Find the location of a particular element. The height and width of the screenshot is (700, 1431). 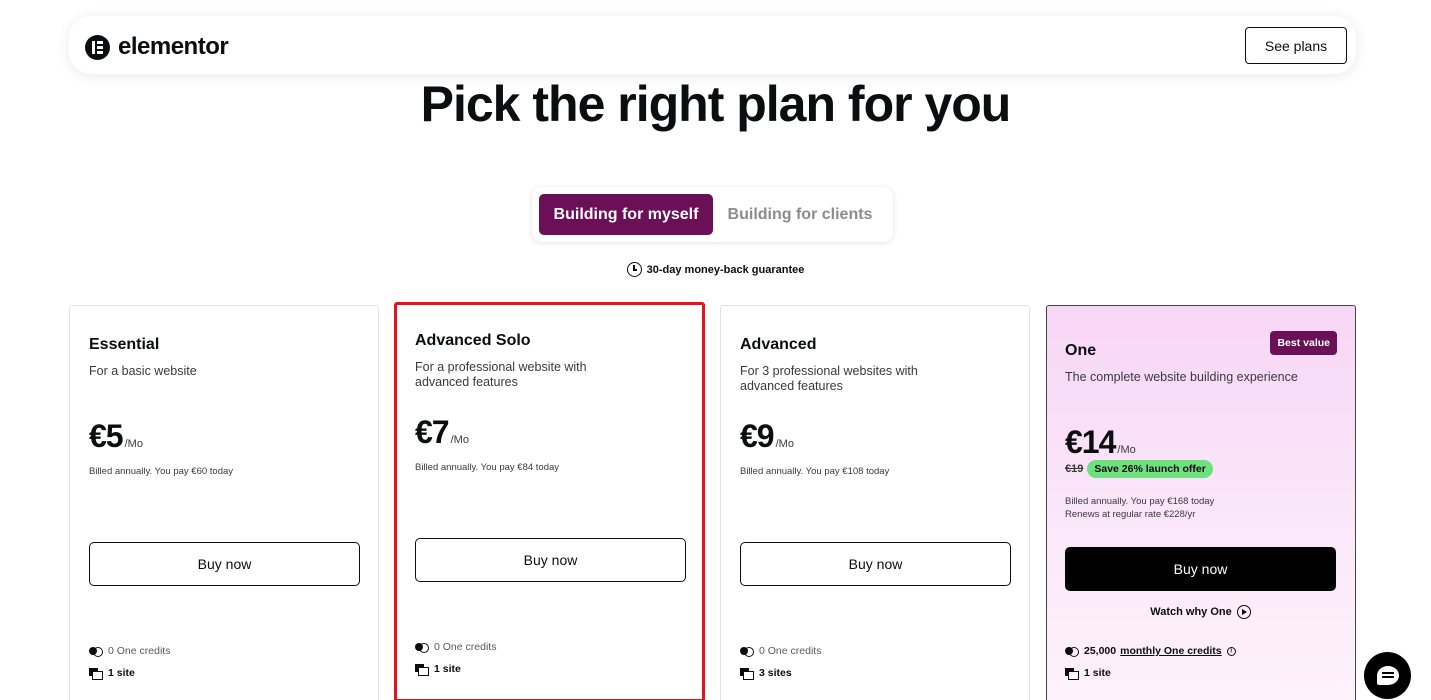

billing-today: Billed annually. You pay €168 today is located at coordinates (1140, 501).